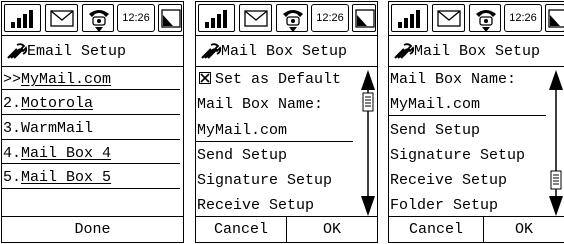  I want to click on screen-title: Email Setup, so click(92, 51).